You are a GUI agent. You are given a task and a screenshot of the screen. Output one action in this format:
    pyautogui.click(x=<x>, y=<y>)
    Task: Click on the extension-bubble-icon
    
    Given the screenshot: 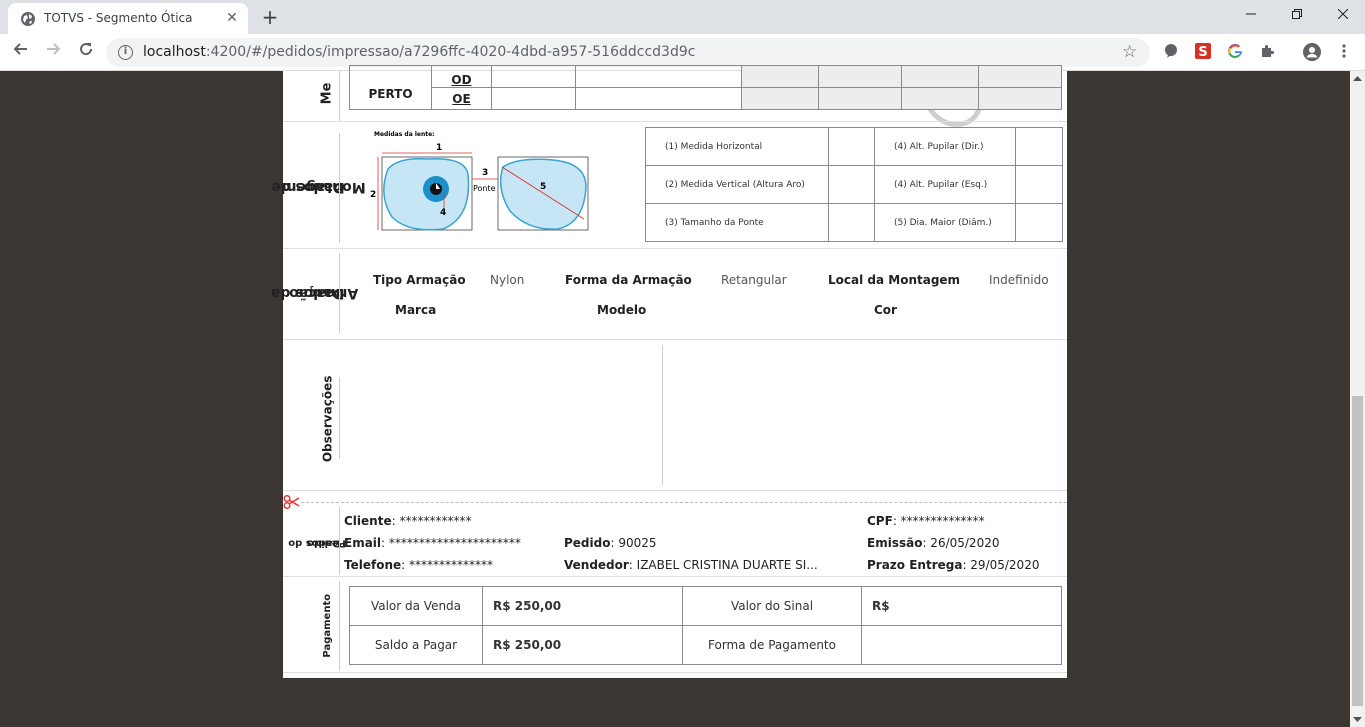 What is the action you would take?
    pyautogui.click(x=1171, y=52)
    